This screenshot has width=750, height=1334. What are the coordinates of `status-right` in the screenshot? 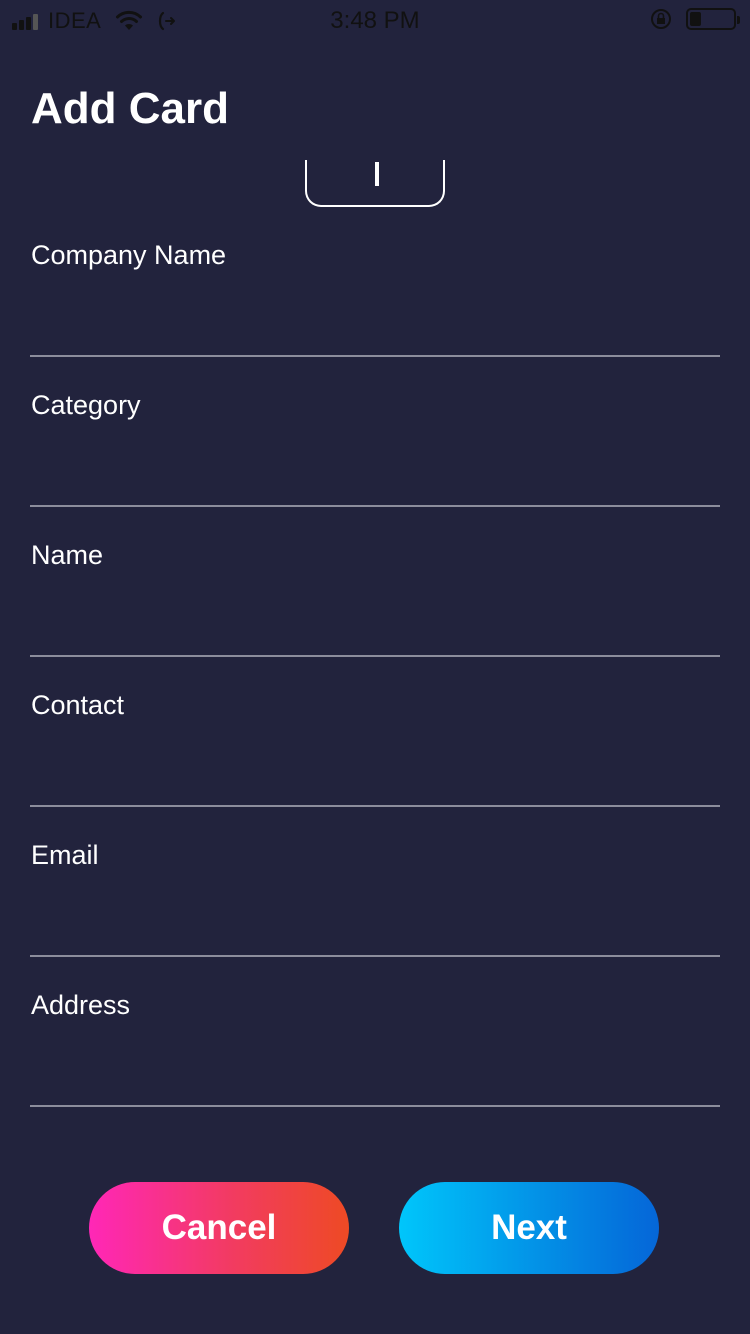 It's located at (695, 19).